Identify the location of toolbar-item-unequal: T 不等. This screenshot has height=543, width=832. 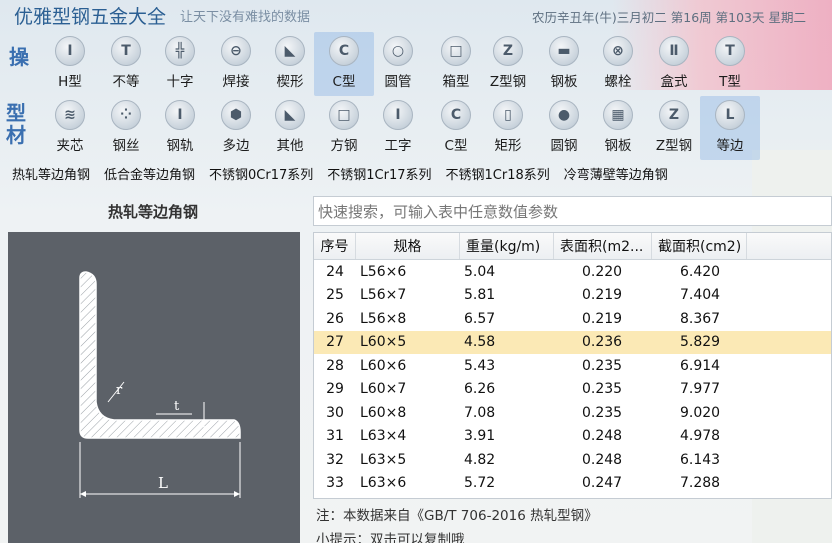
(126, 64).